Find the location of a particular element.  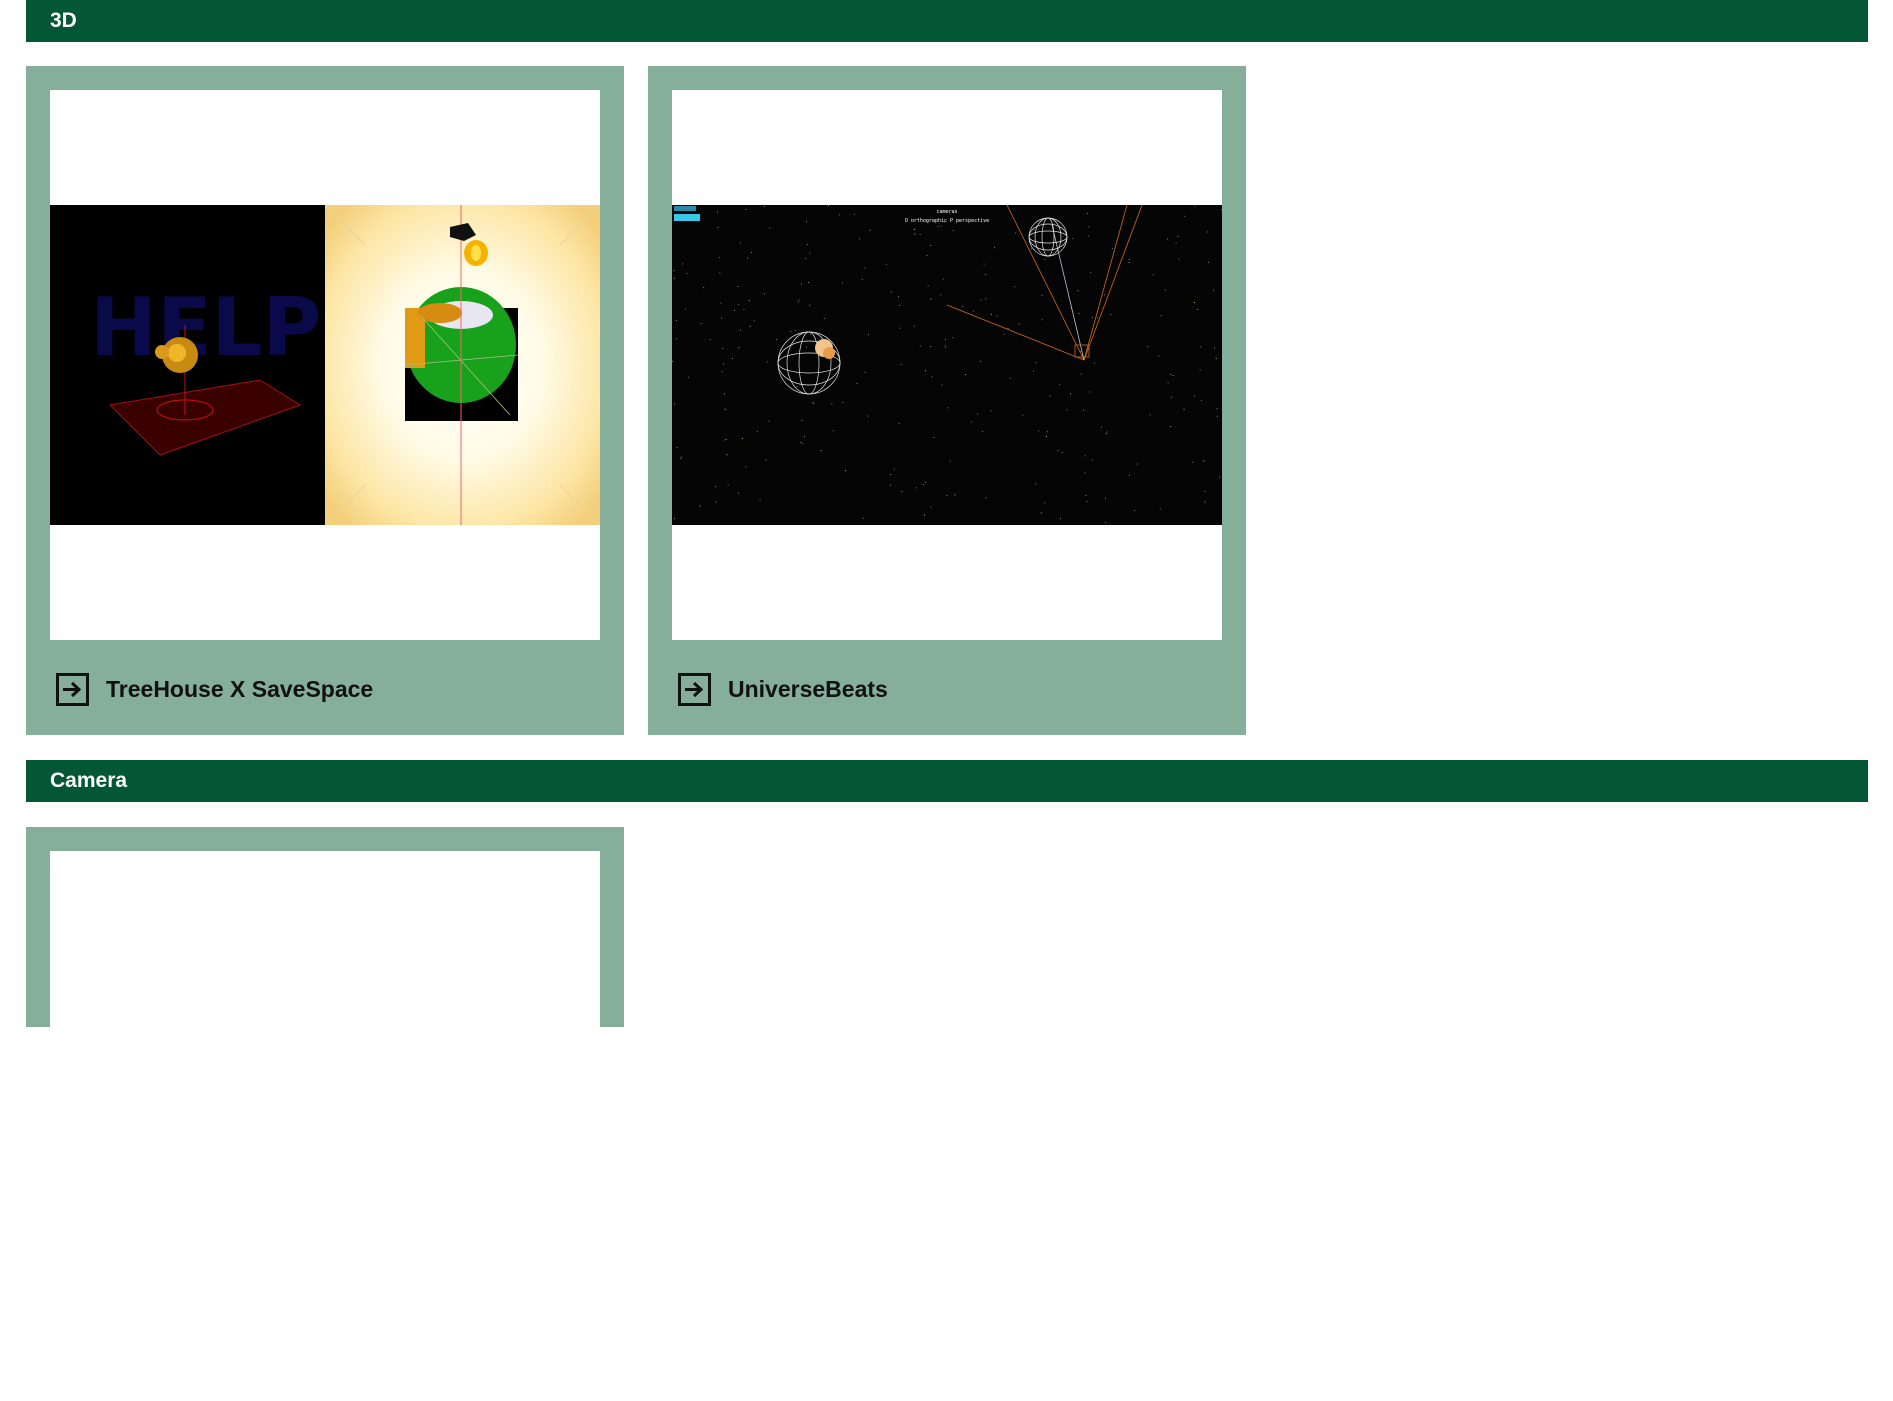

overlay-options: O orthographic P perspective is located at coordinates (947, 221).